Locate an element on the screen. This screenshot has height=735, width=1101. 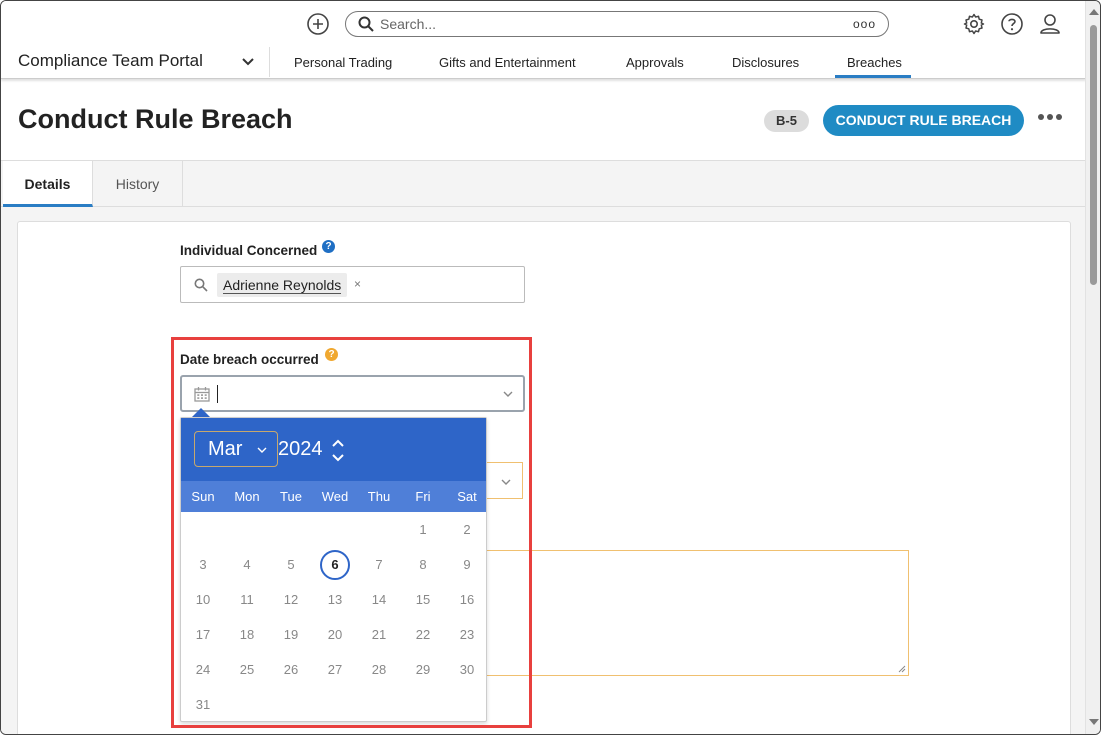
selected-person-chip: Adrienne Reynolds is located at coordinates (282, 285).